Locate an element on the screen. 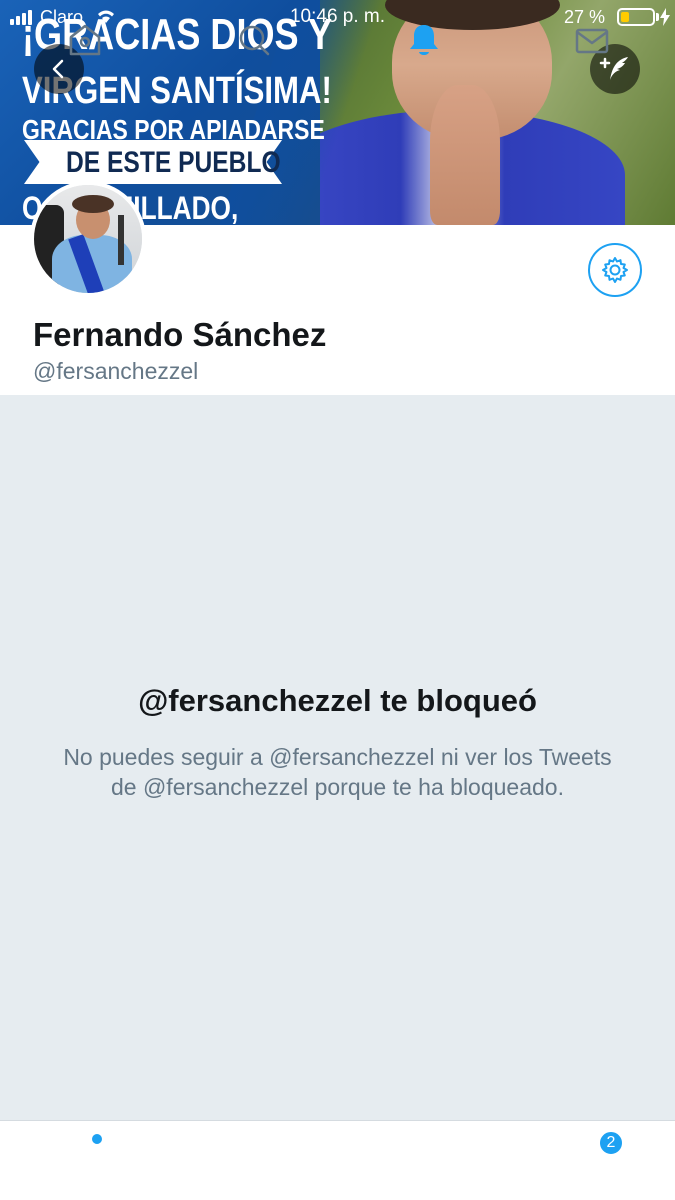 The image size is (675, 1200). banner-line-4: DE ESTE PUEBLO is located at coordinates (173, 162).